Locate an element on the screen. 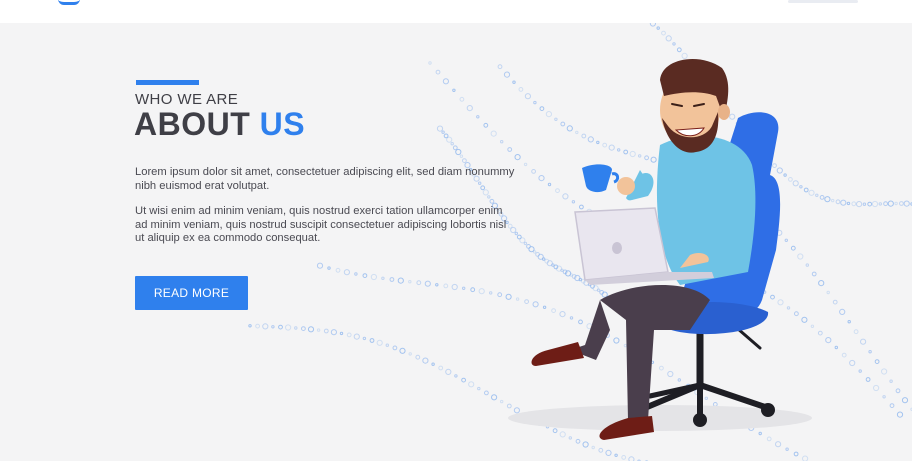 This screenshot has height=461, width=912. logo-icon is located at coordinates (69, 2).